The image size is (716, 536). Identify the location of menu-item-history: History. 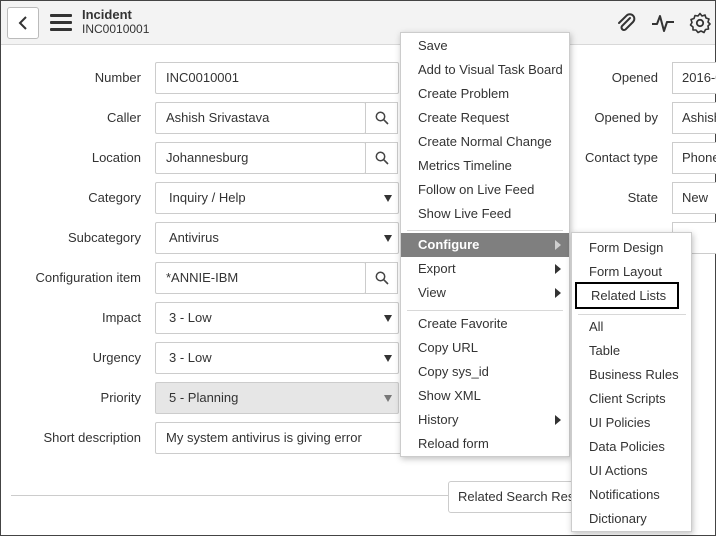
(485, 420).